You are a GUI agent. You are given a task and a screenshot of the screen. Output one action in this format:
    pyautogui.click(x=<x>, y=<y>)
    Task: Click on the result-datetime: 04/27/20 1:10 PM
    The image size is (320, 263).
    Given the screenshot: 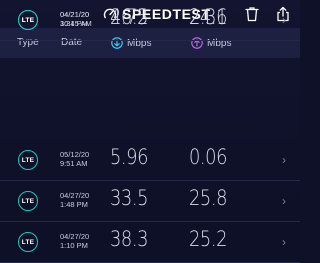 What is the action you would take?
    pyautogui.click(x=74, y=241)
    